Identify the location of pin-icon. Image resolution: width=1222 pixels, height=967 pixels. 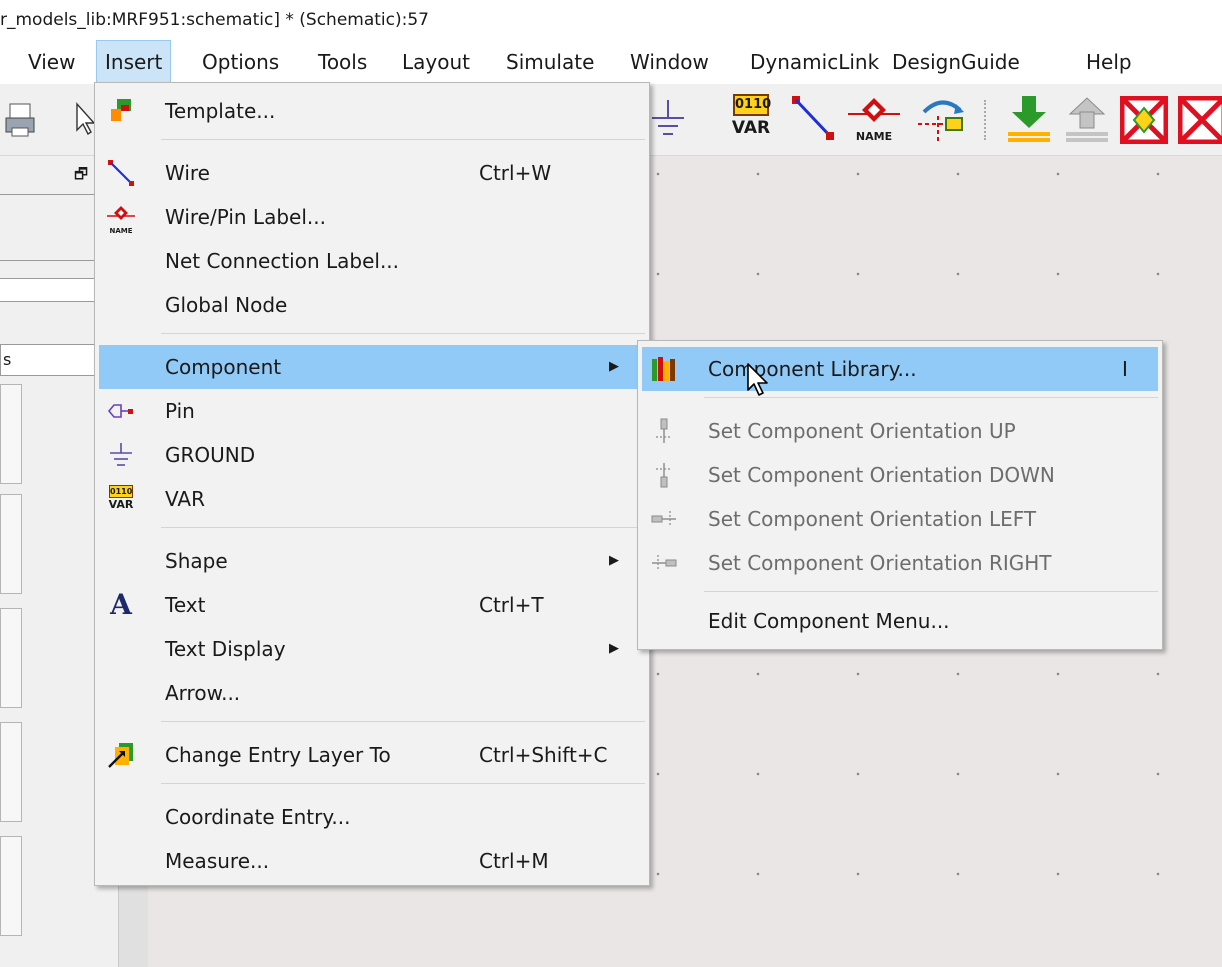
(120, 411).